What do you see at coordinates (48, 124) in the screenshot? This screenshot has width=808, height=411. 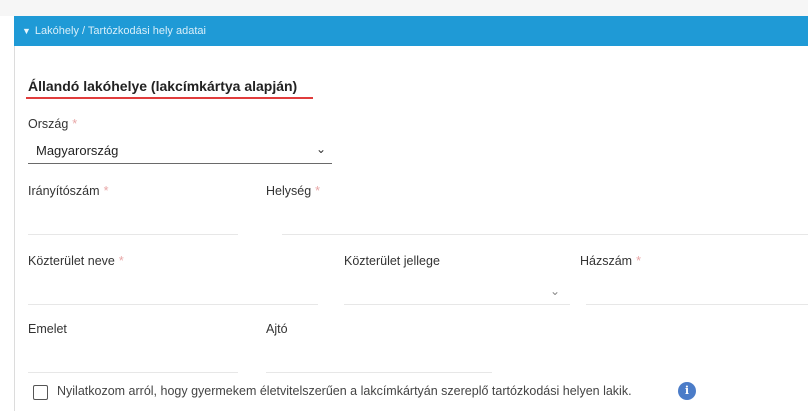 I see `country-label-text: Ország` at bounding box center [48, 124].